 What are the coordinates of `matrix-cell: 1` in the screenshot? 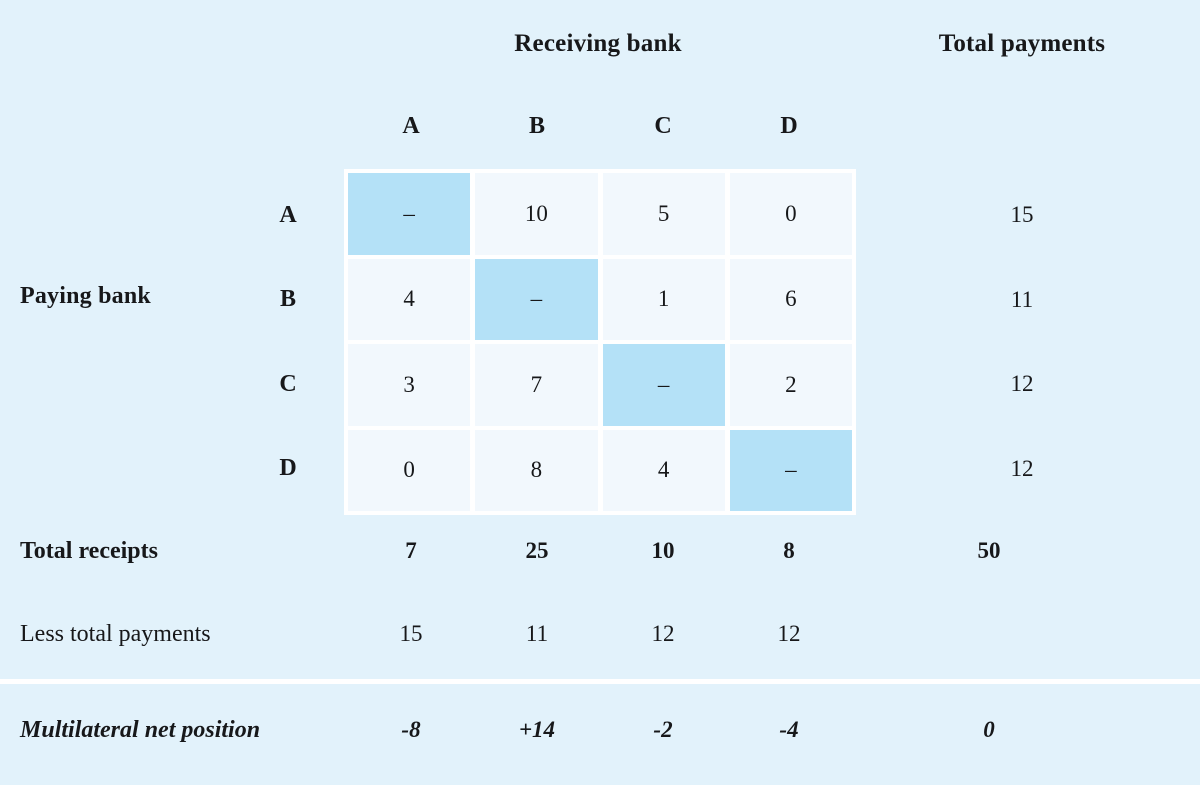 It's located at (663, 299).